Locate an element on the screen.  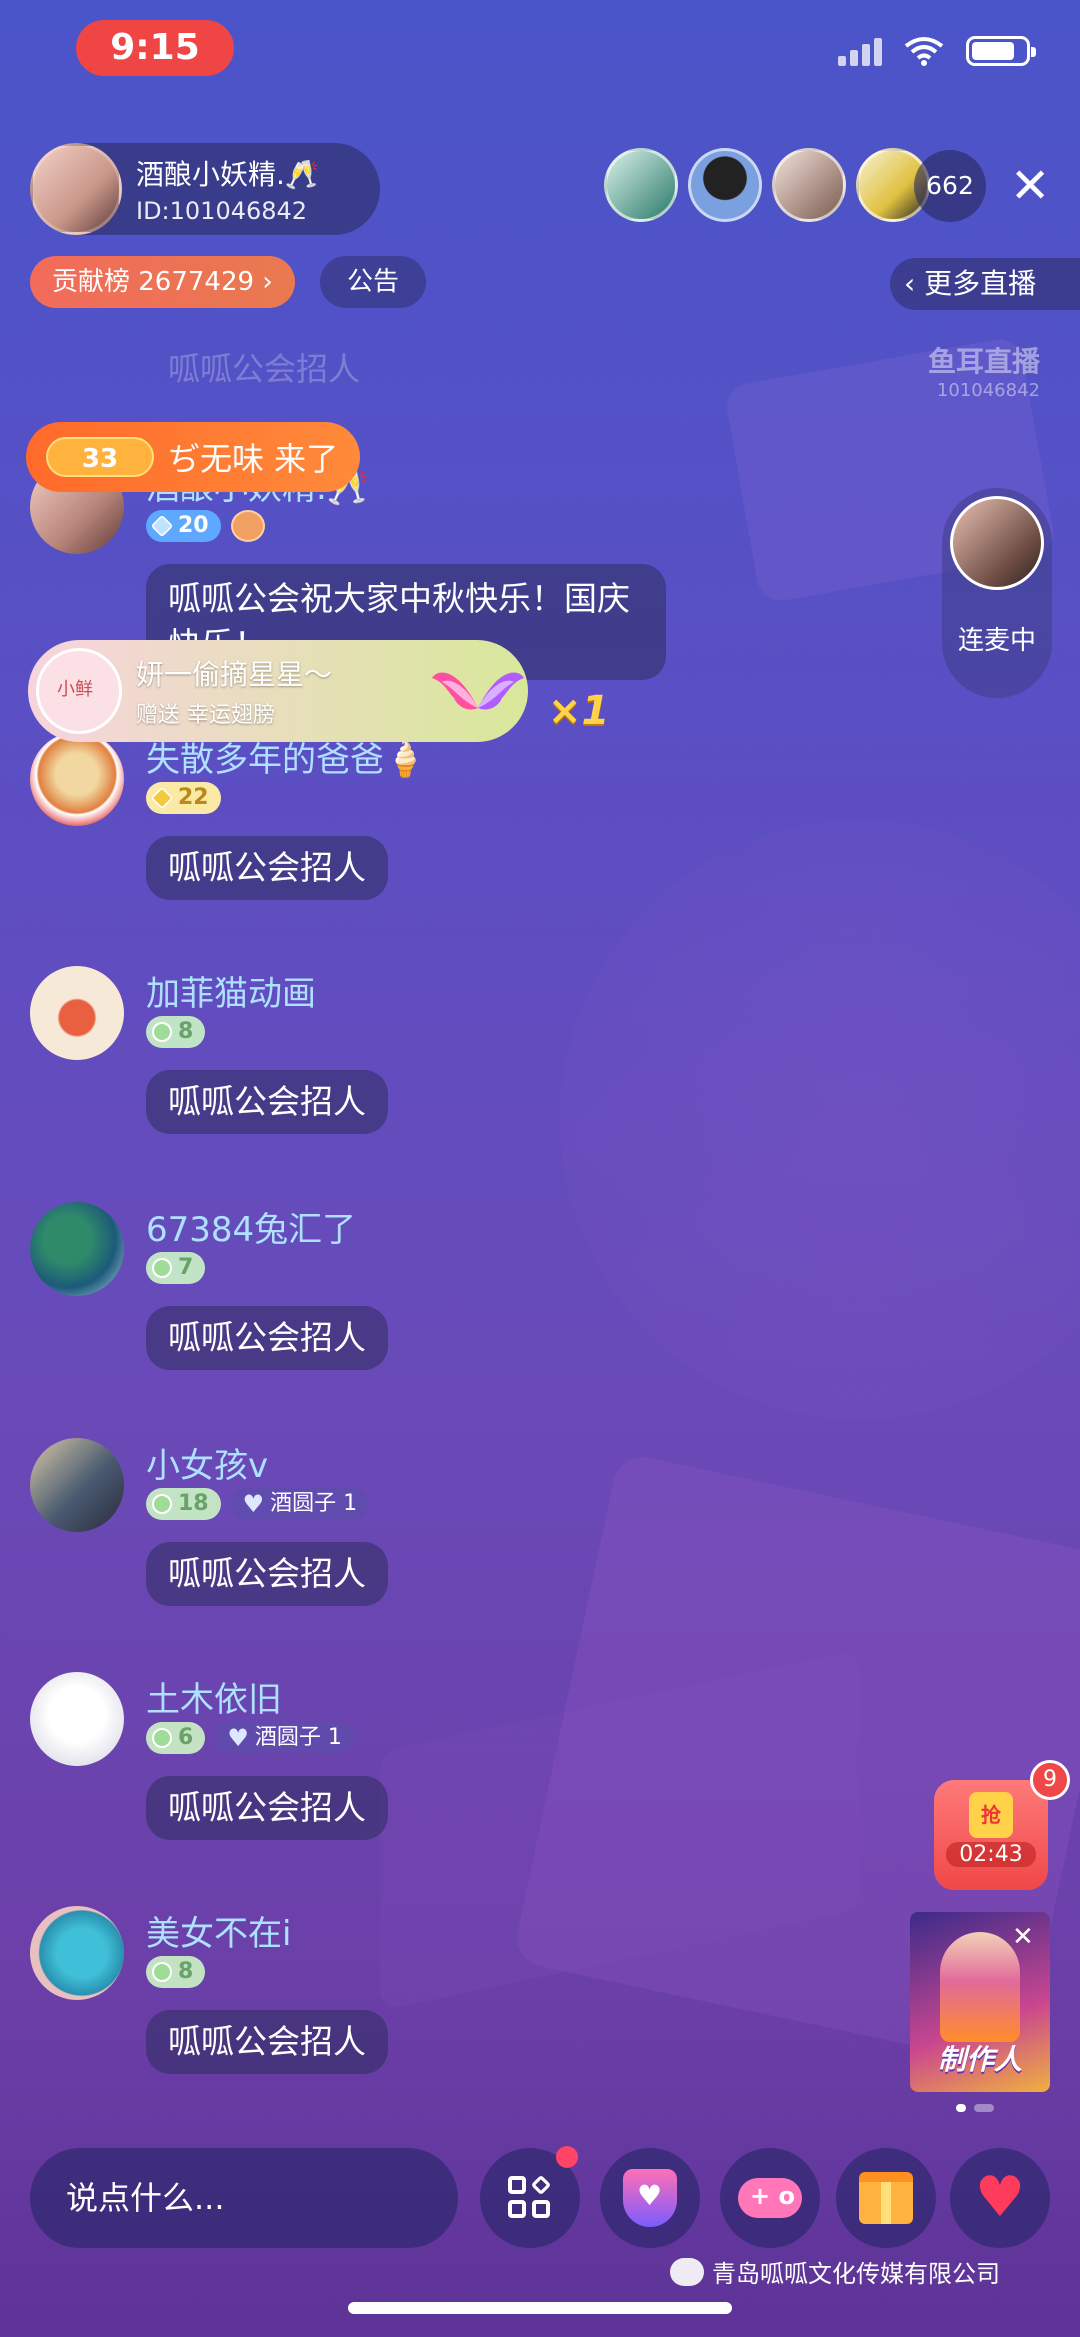
shield-heart-icon is located at coordinates (650, 2198).